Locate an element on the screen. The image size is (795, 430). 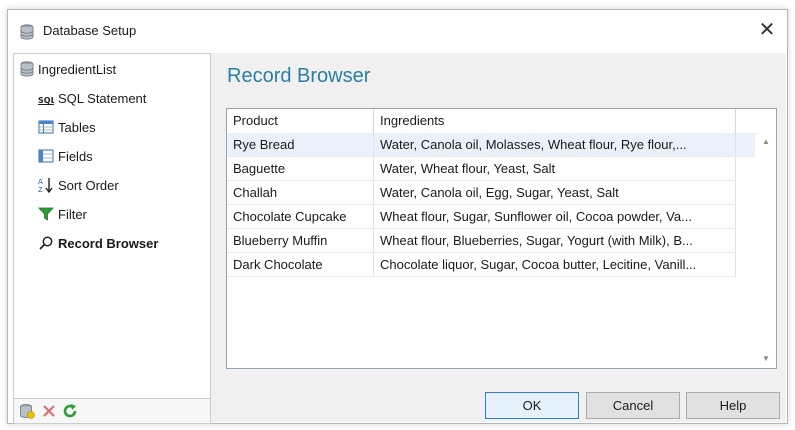
cell-ingredients: Water, Wheat flour, Yeast, Salt is located at coordinates (555, 169).